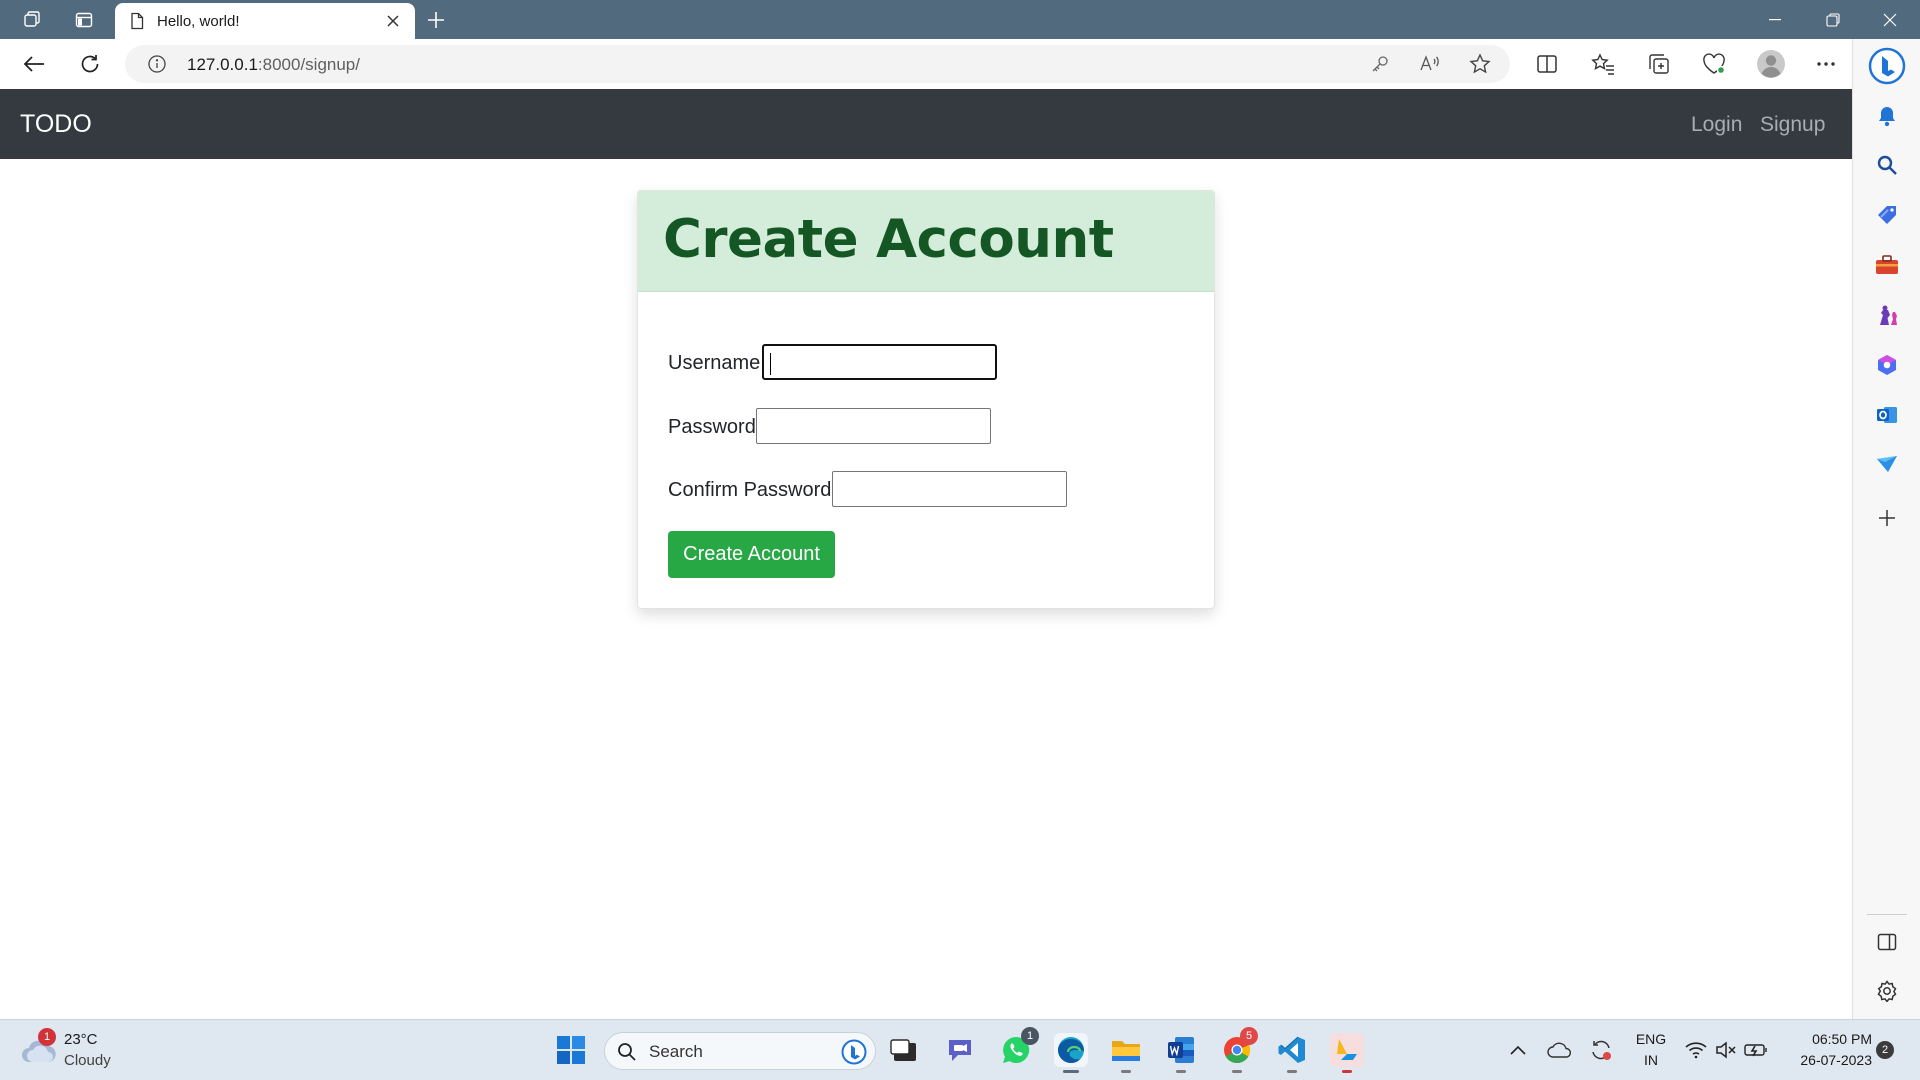 The width and height of the screenshot is (1920, 1080). I want to click on clock-date: 26-07-2023, so click(1824, 1060).